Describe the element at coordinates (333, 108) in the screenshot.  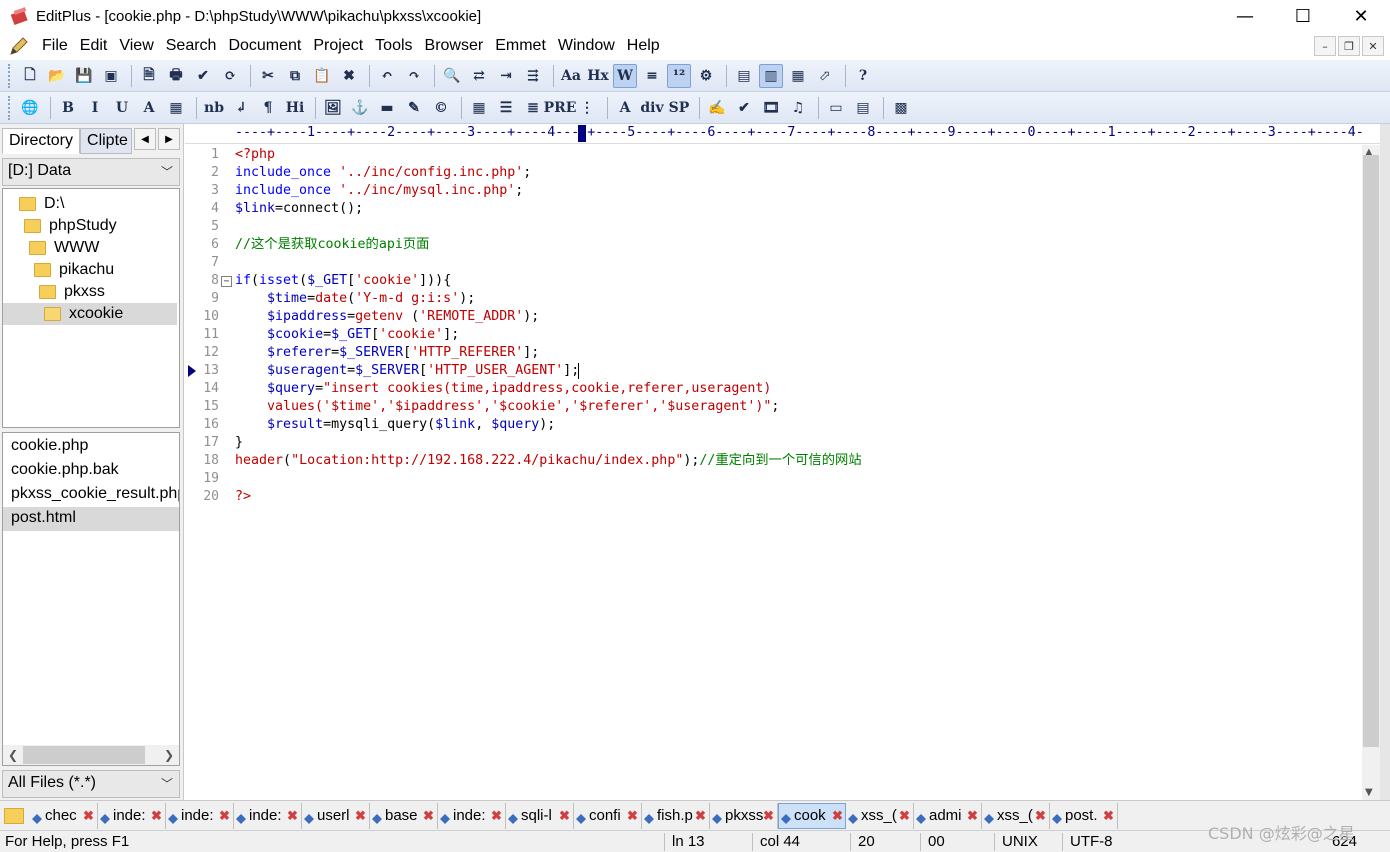
I see `image-icon: 🖼` at that location.